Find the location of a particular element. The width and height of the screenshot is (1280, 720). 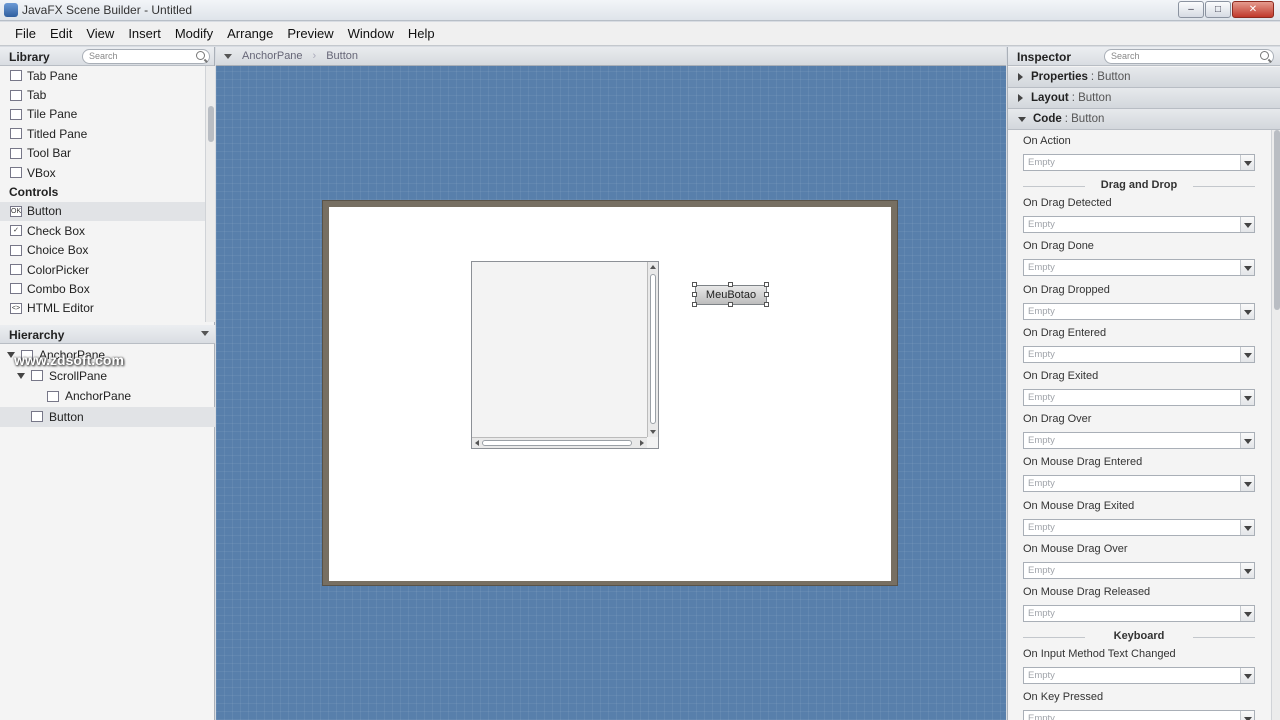

scroll-up-icon is located at coordinates (653, 267).